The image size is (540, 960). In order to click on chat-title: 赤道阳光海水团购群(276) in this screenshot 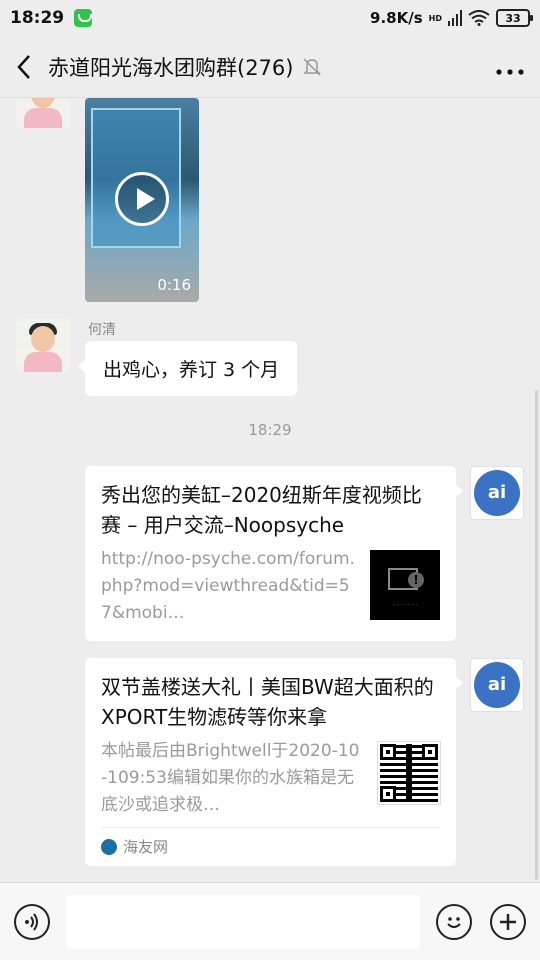, I will do `click(171, 67)`.